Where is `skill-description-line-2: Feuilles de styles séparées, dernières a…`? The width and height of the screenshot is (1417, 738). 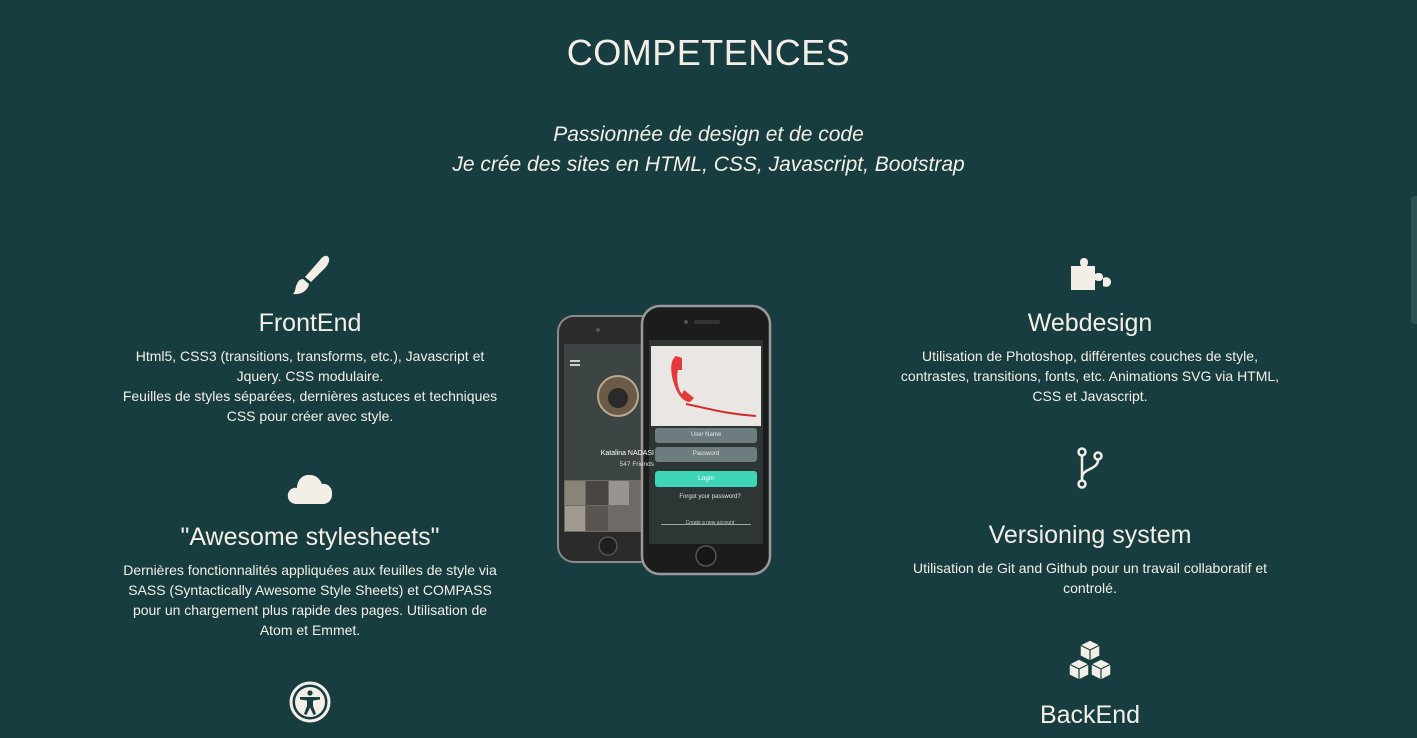
skill-description-line-2: Feuilles de styles séparées, dernières a… is located at coordinates (310, 406).